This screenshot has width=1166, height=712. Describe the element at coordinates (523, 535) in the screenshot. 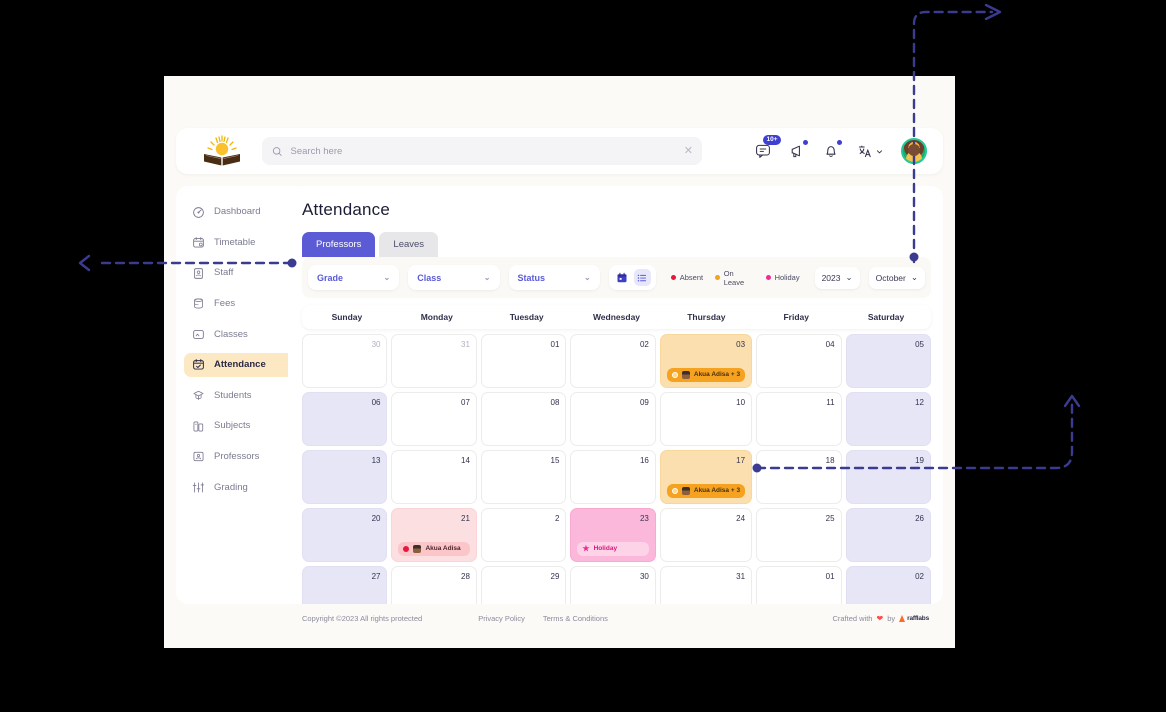

I see `calendar-day-cell: 2` at that location.